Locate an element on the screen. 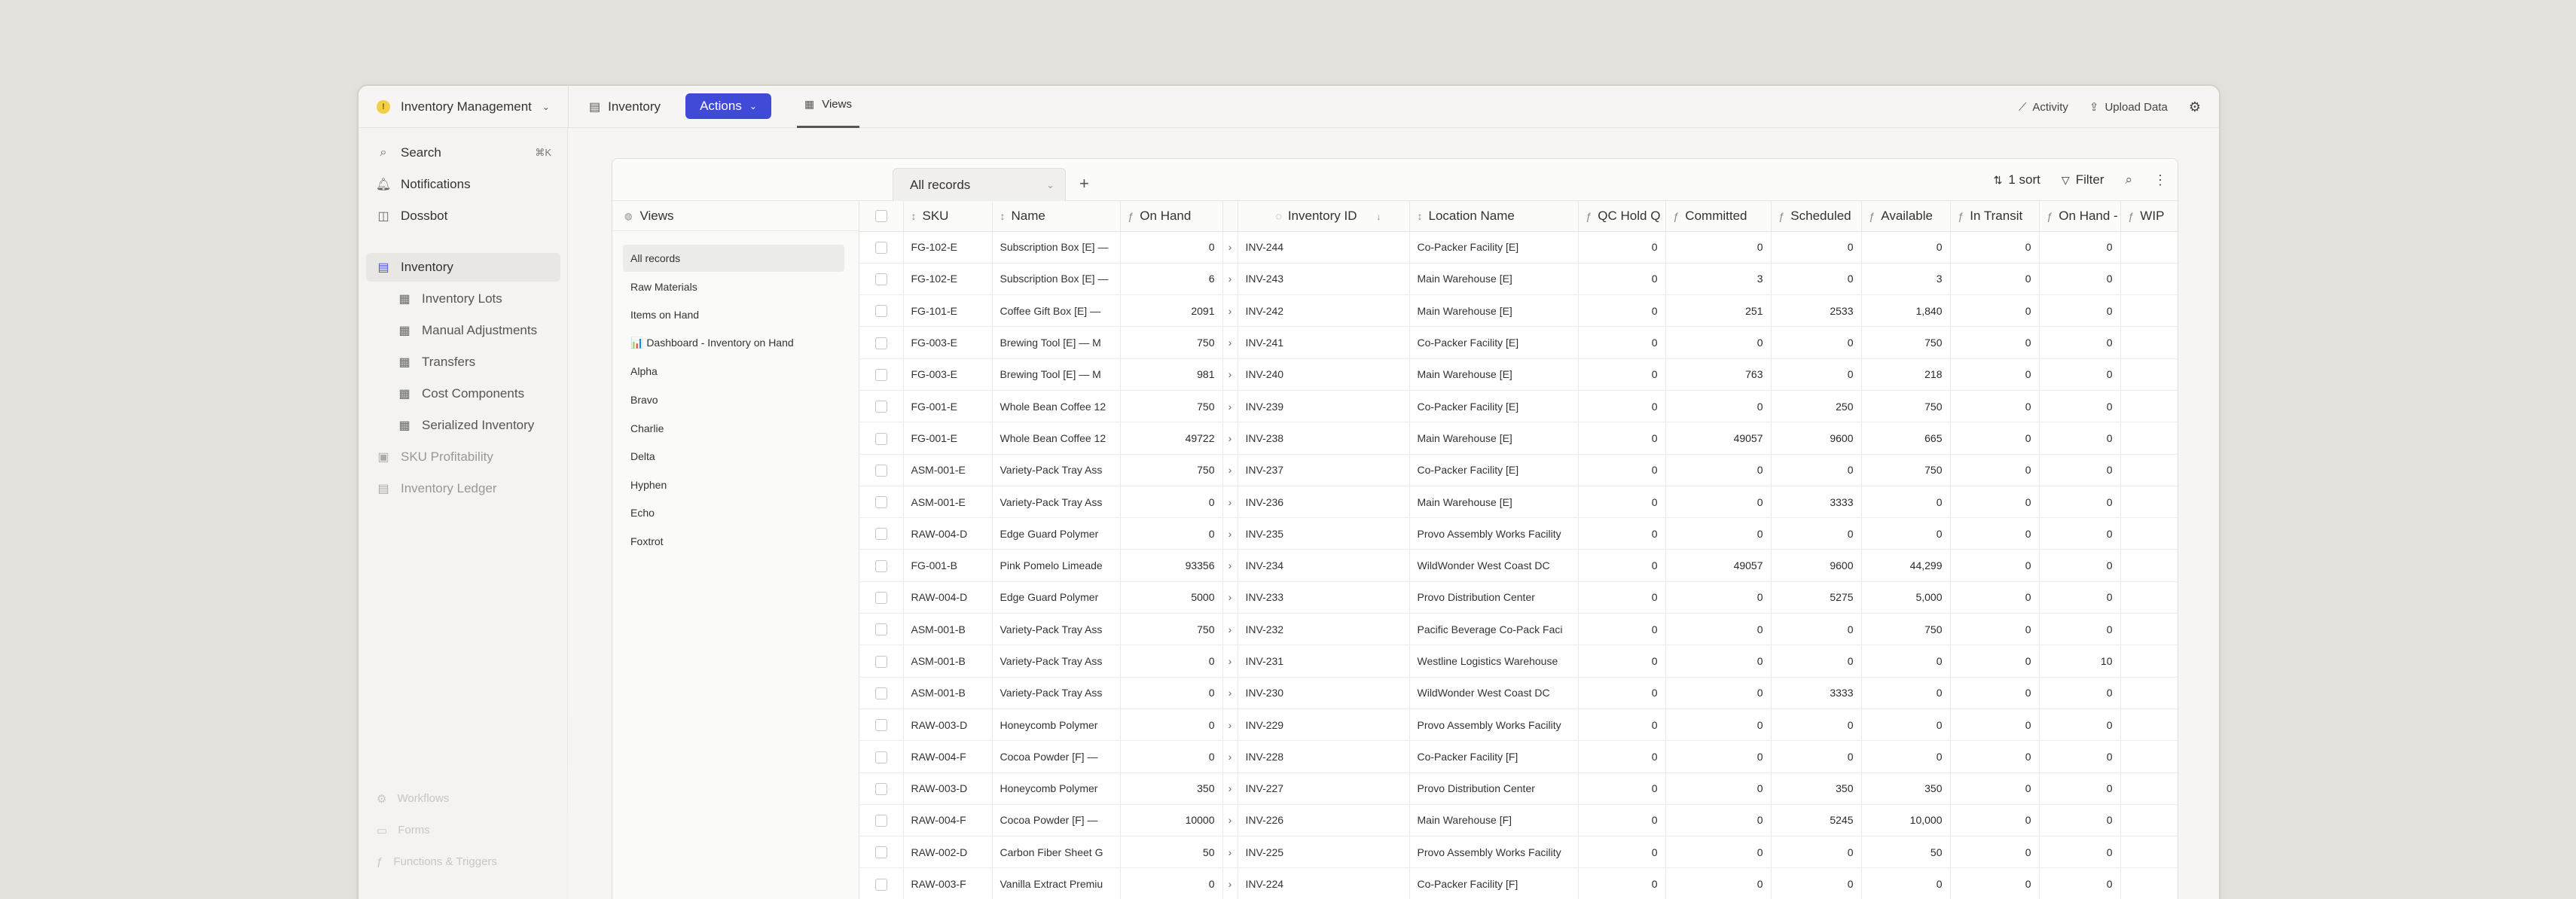  table-cell: INV-243 is located at coordinates (1324, 279).